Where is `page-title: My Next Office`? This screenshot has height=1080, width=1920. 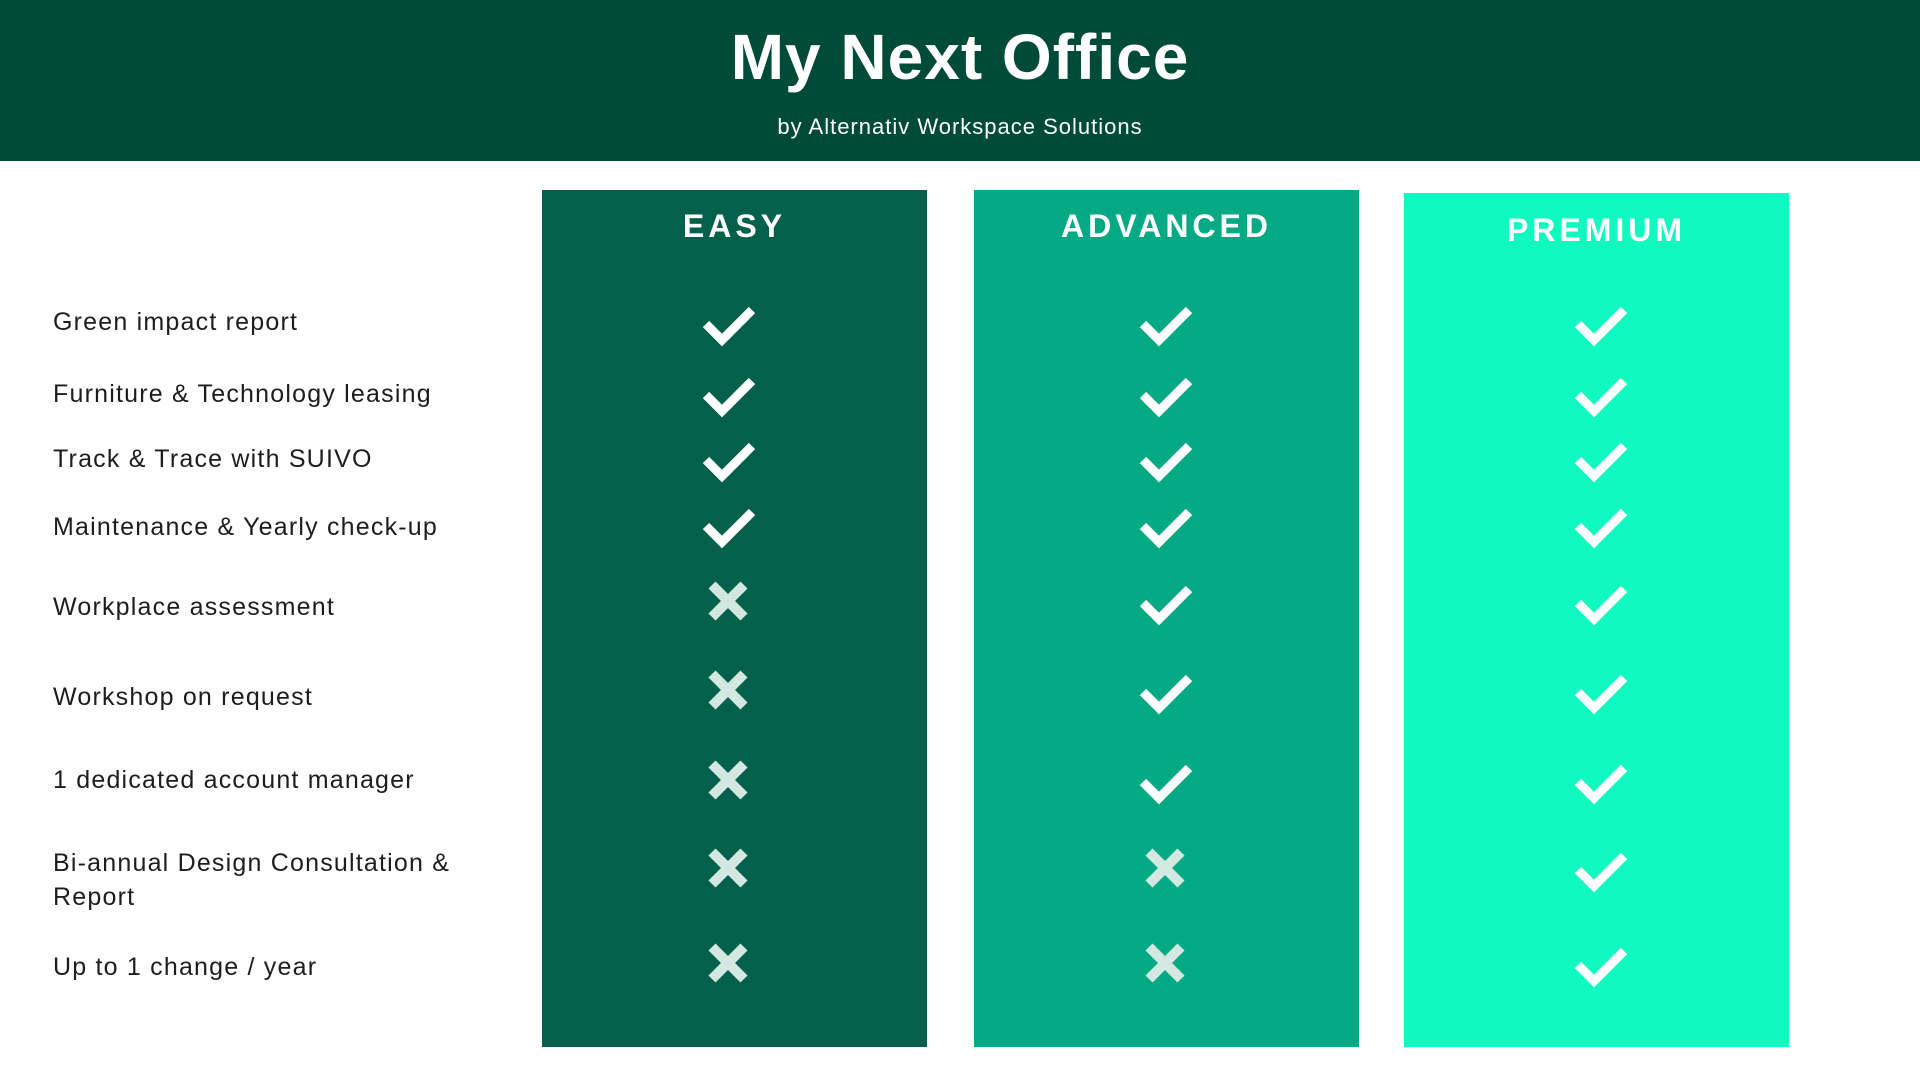 page-title: My Next Office is located at coordinates (960, 57).